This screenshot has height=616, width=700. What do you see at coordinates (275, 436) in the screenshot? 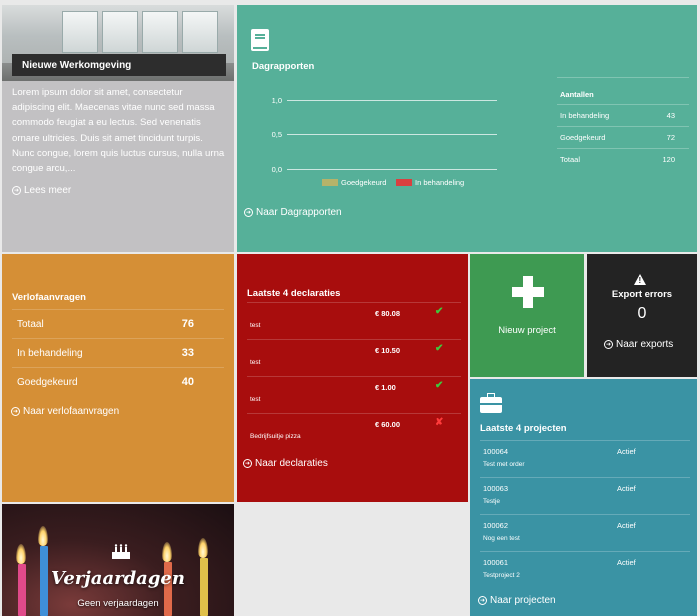
I see `declaratie-desc: Bedrijfsuitje pizza` at bounding box center [275, 436].